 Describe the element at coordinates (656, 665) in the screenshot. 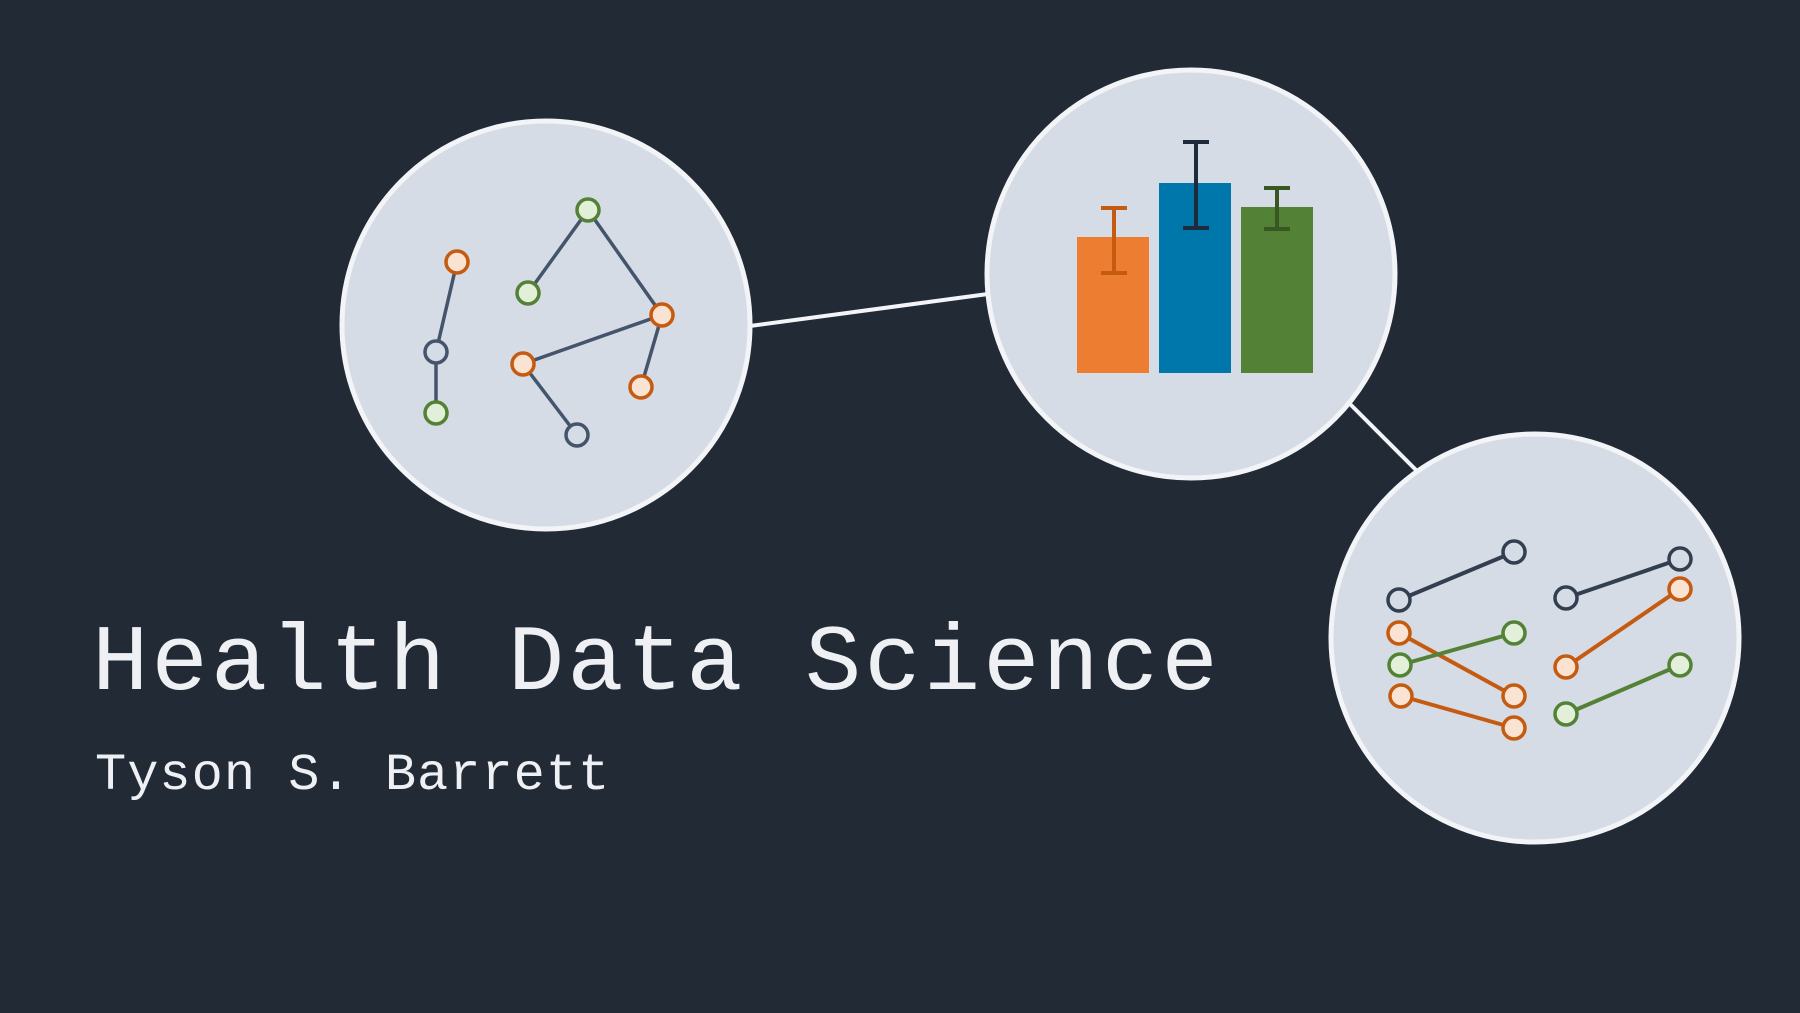

I see `page-title: Health Data Science` at that location.